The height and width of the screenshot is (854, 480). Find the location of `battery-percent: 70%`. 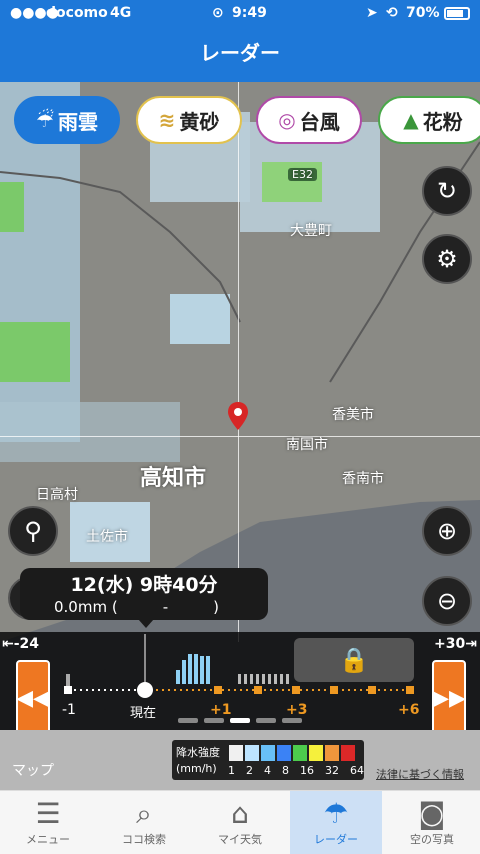

battery-percent: 70% is located at coordinates (423, 13).